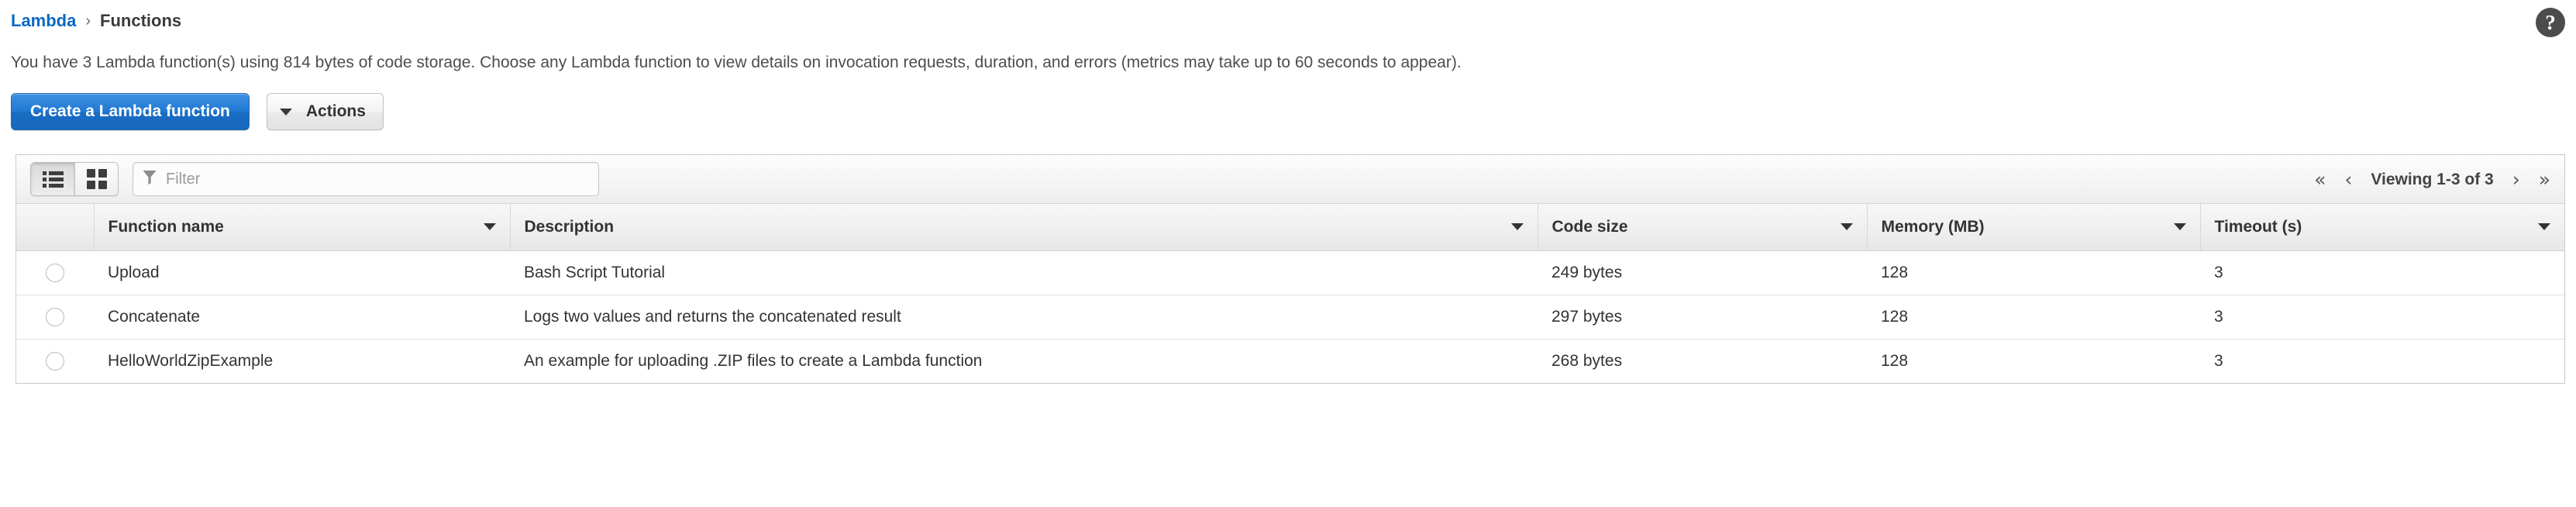 Image resolution: width=2576 pixels, height=507 pixels. Describe the element at coordinates (130, 111) in the screenshot. I see `create-lambda-function-button: Create a Lambda function` at that location.